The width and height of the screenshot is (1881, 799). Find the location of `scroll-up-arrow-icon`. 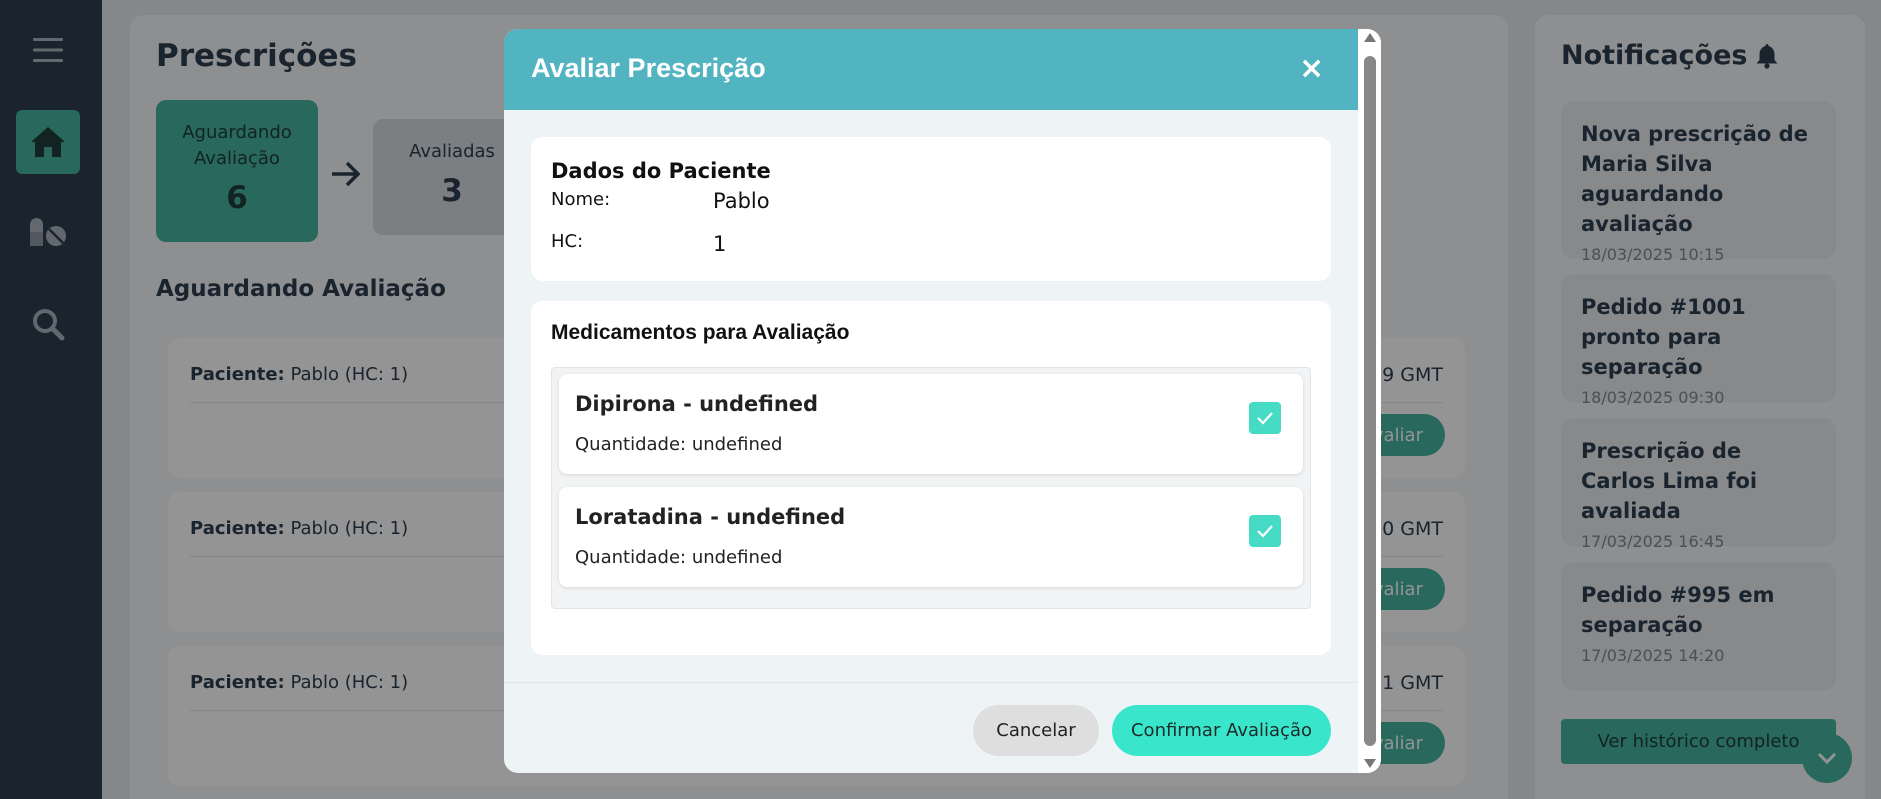

scroll-up-arrow-icon is located at coordinates (1370, 37).